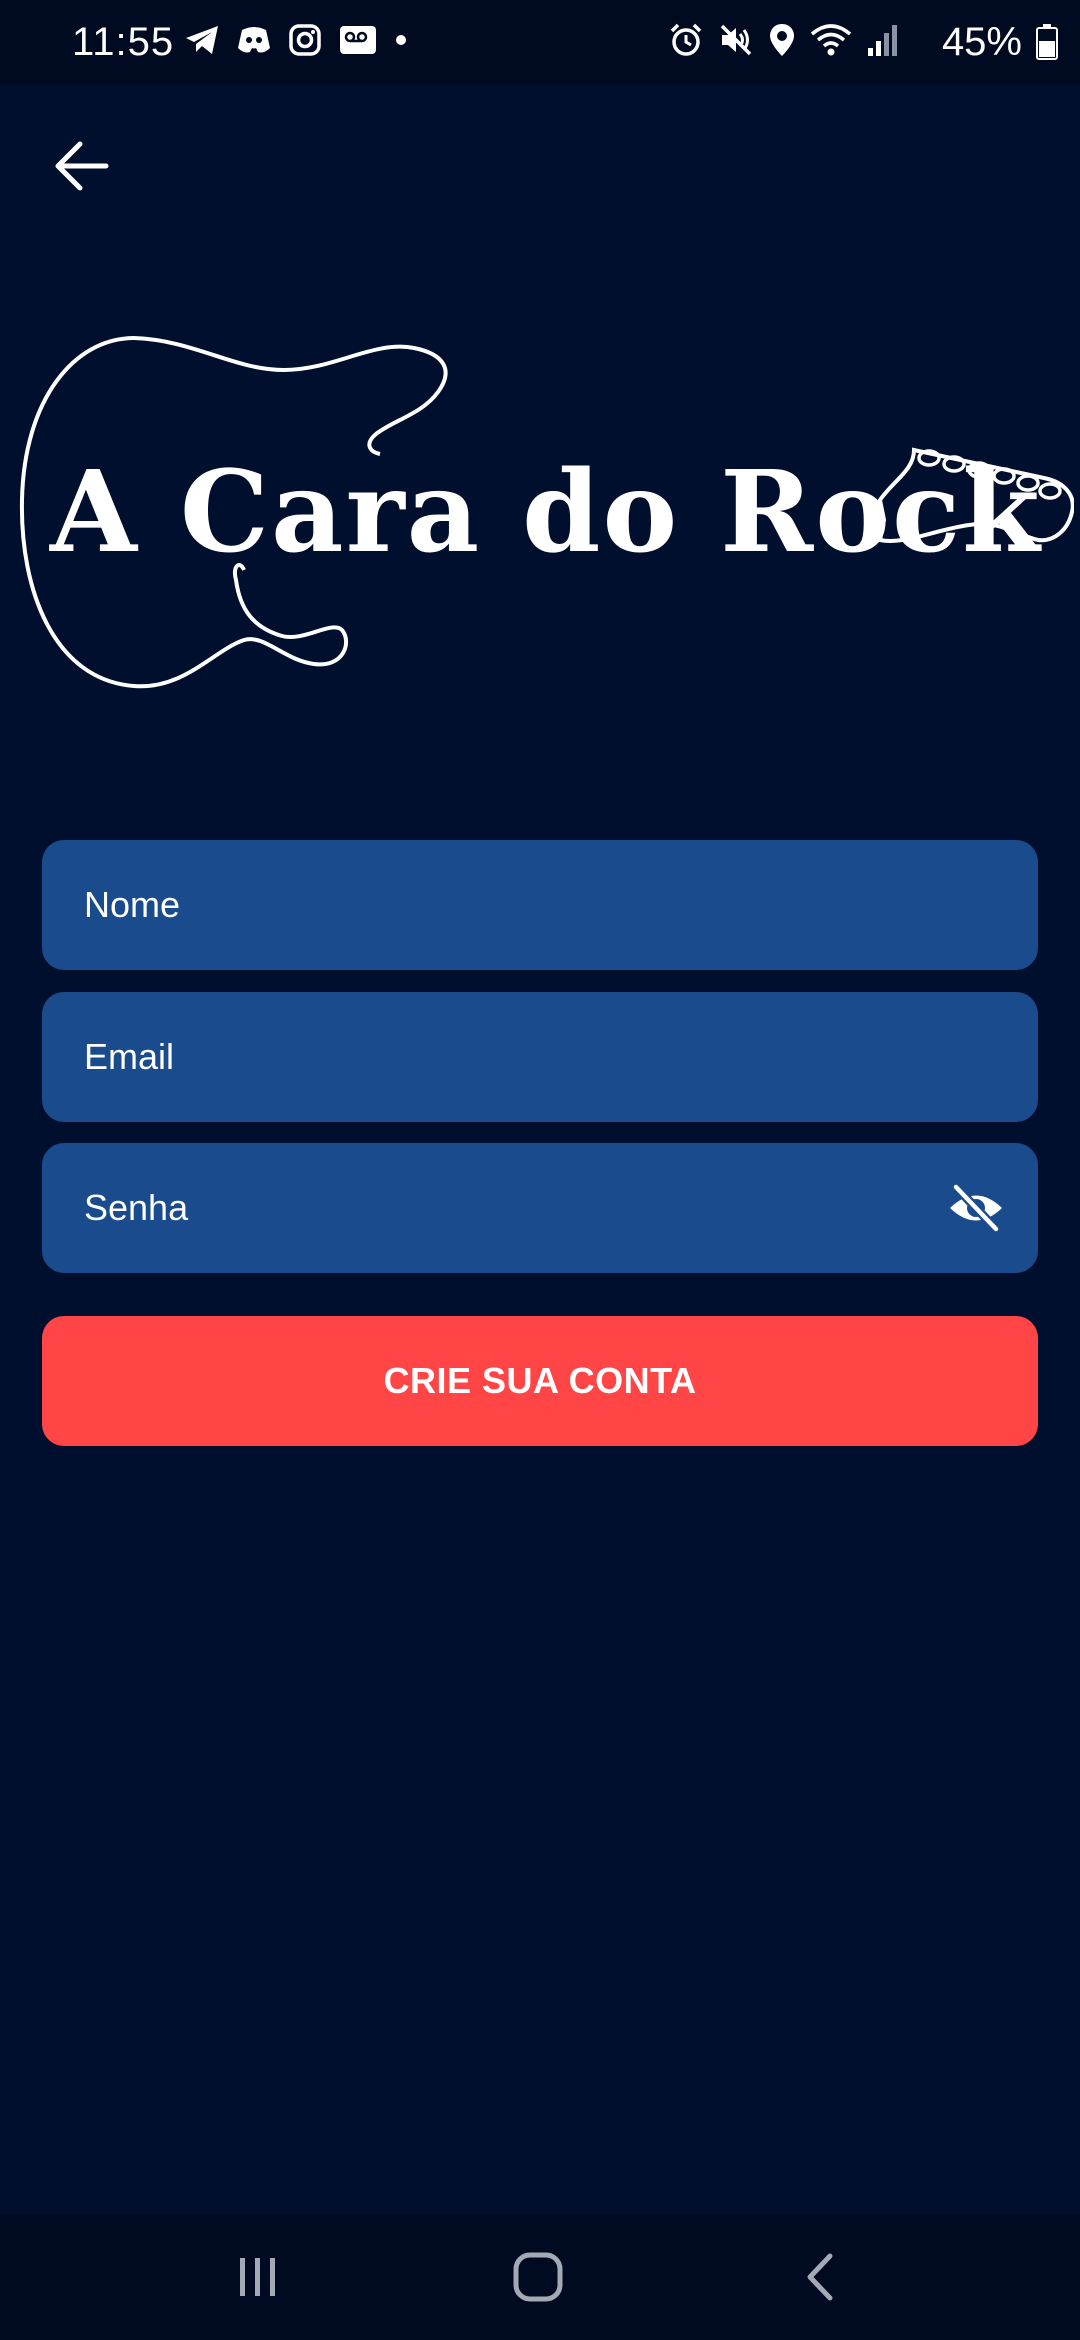  I want to click on toggle-password-visibility-button, so click(976, 1208).